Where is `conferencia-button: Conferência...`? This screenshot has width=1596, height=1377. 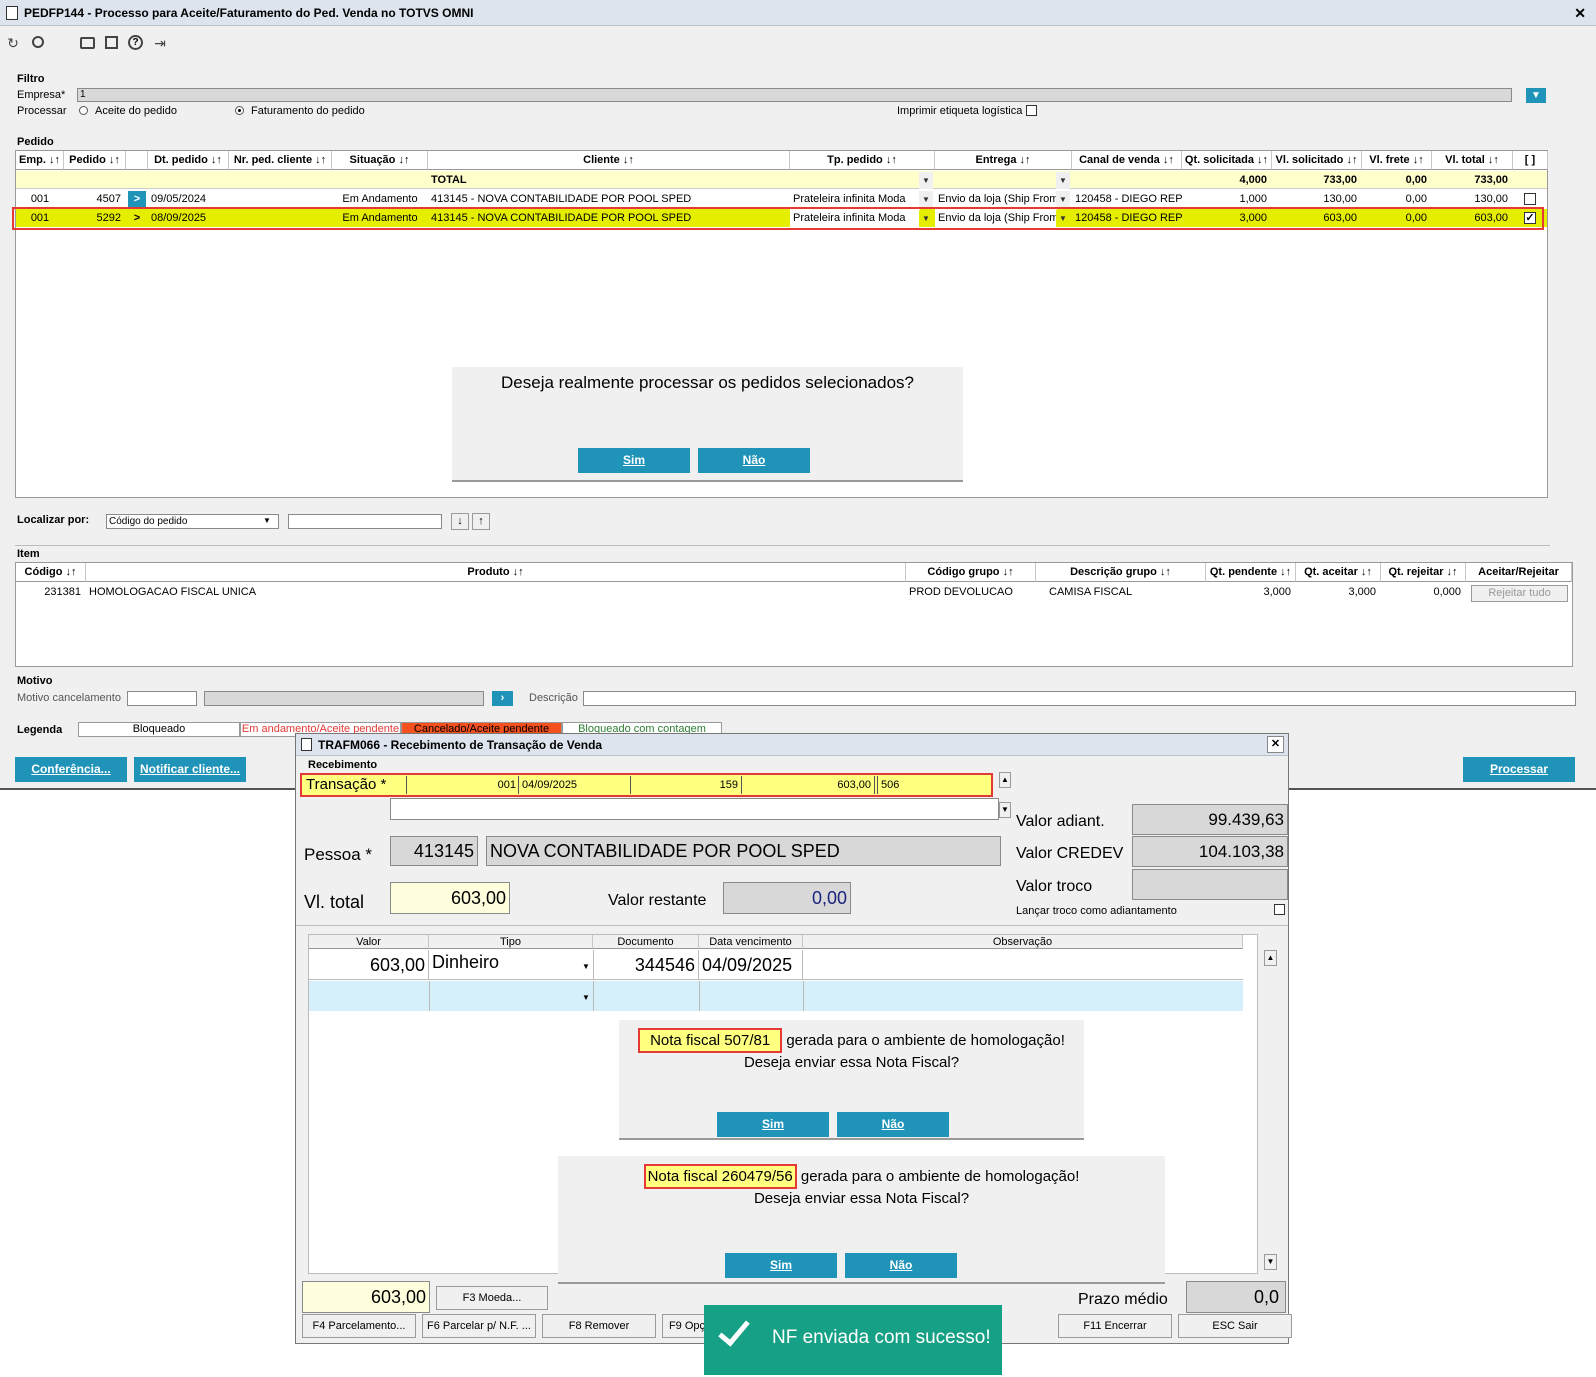 conferencia-button: Conferência... is located at coordinates (71, 769).